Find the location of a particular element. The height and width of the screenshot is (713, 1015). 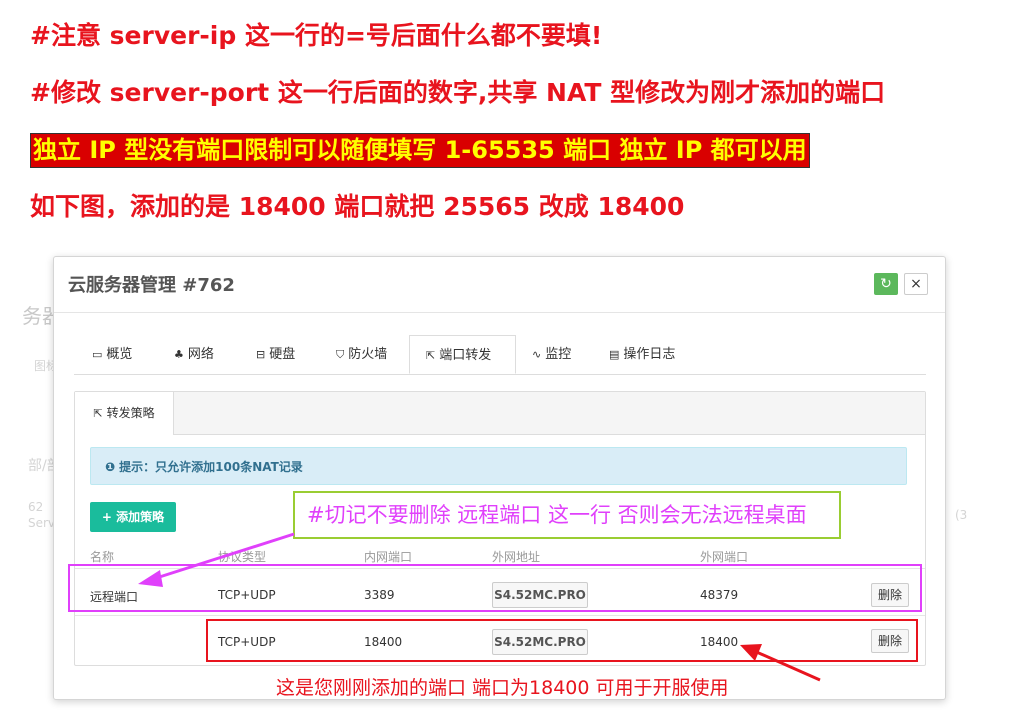

refresh-icon: ↻ is located at coordinates (886, 284).